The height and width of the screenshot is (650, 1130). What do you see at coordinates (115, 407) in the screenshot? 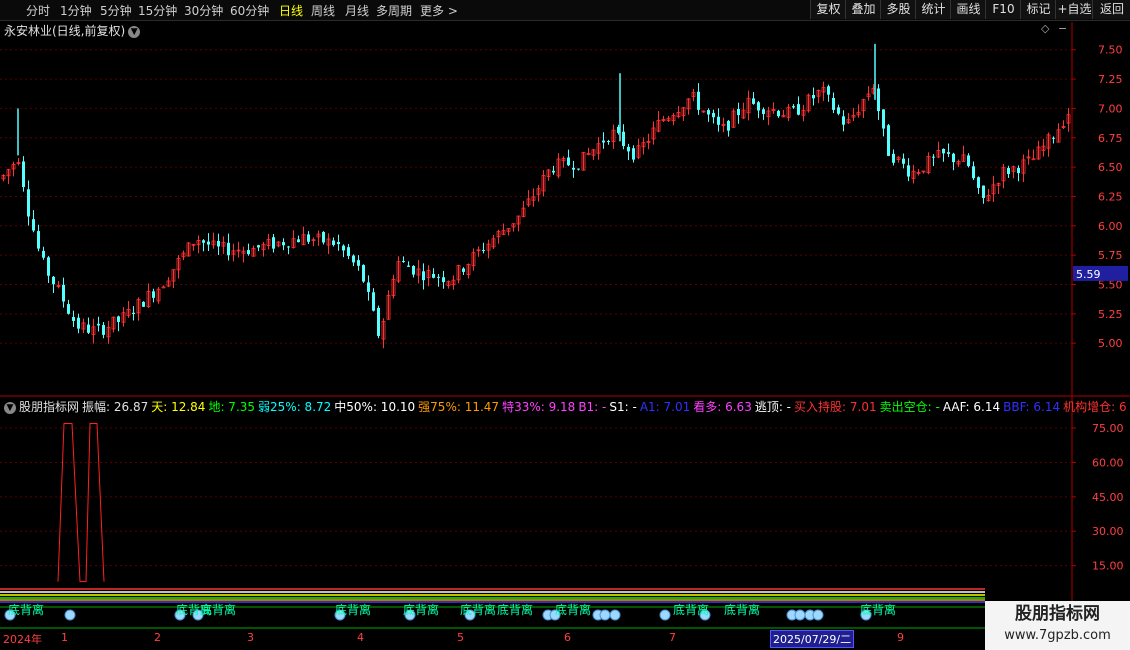
I see `indicator-field-0: 振幅: 26.87` at bounding box center [115, 407].